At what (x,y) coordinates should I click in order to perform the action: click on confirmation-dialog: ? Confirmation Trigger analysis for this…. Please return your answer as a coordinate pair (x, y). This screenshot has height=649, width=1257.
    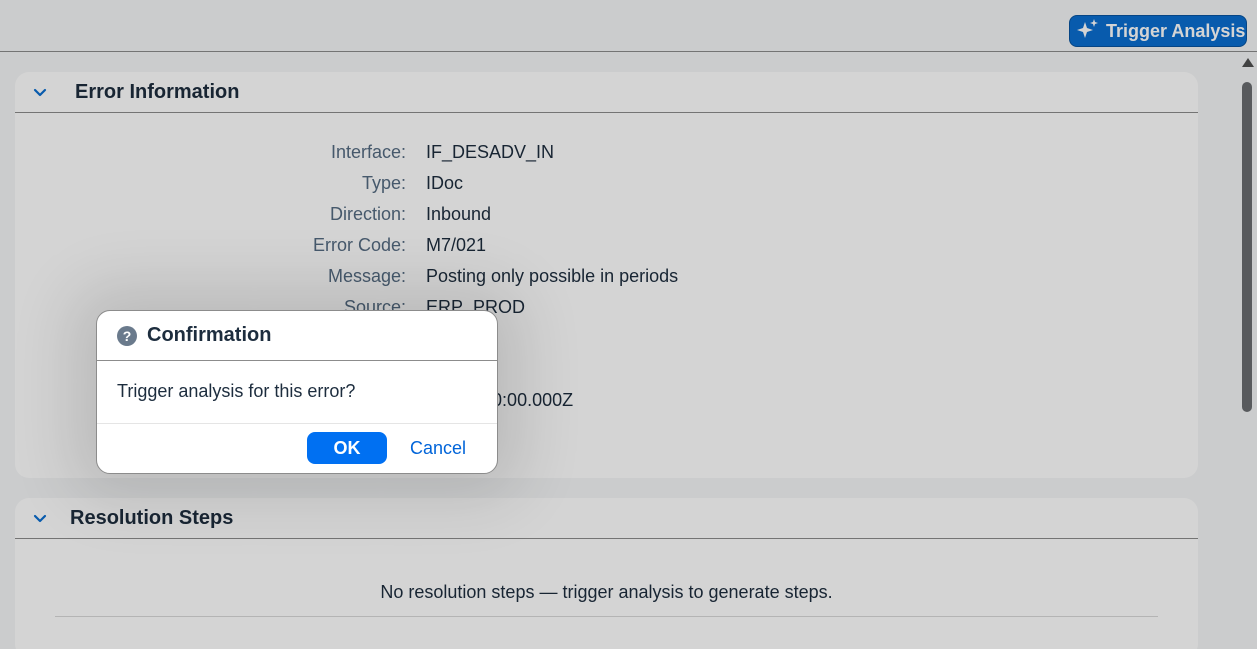
    Looking at the image, I should click on (297, 392).